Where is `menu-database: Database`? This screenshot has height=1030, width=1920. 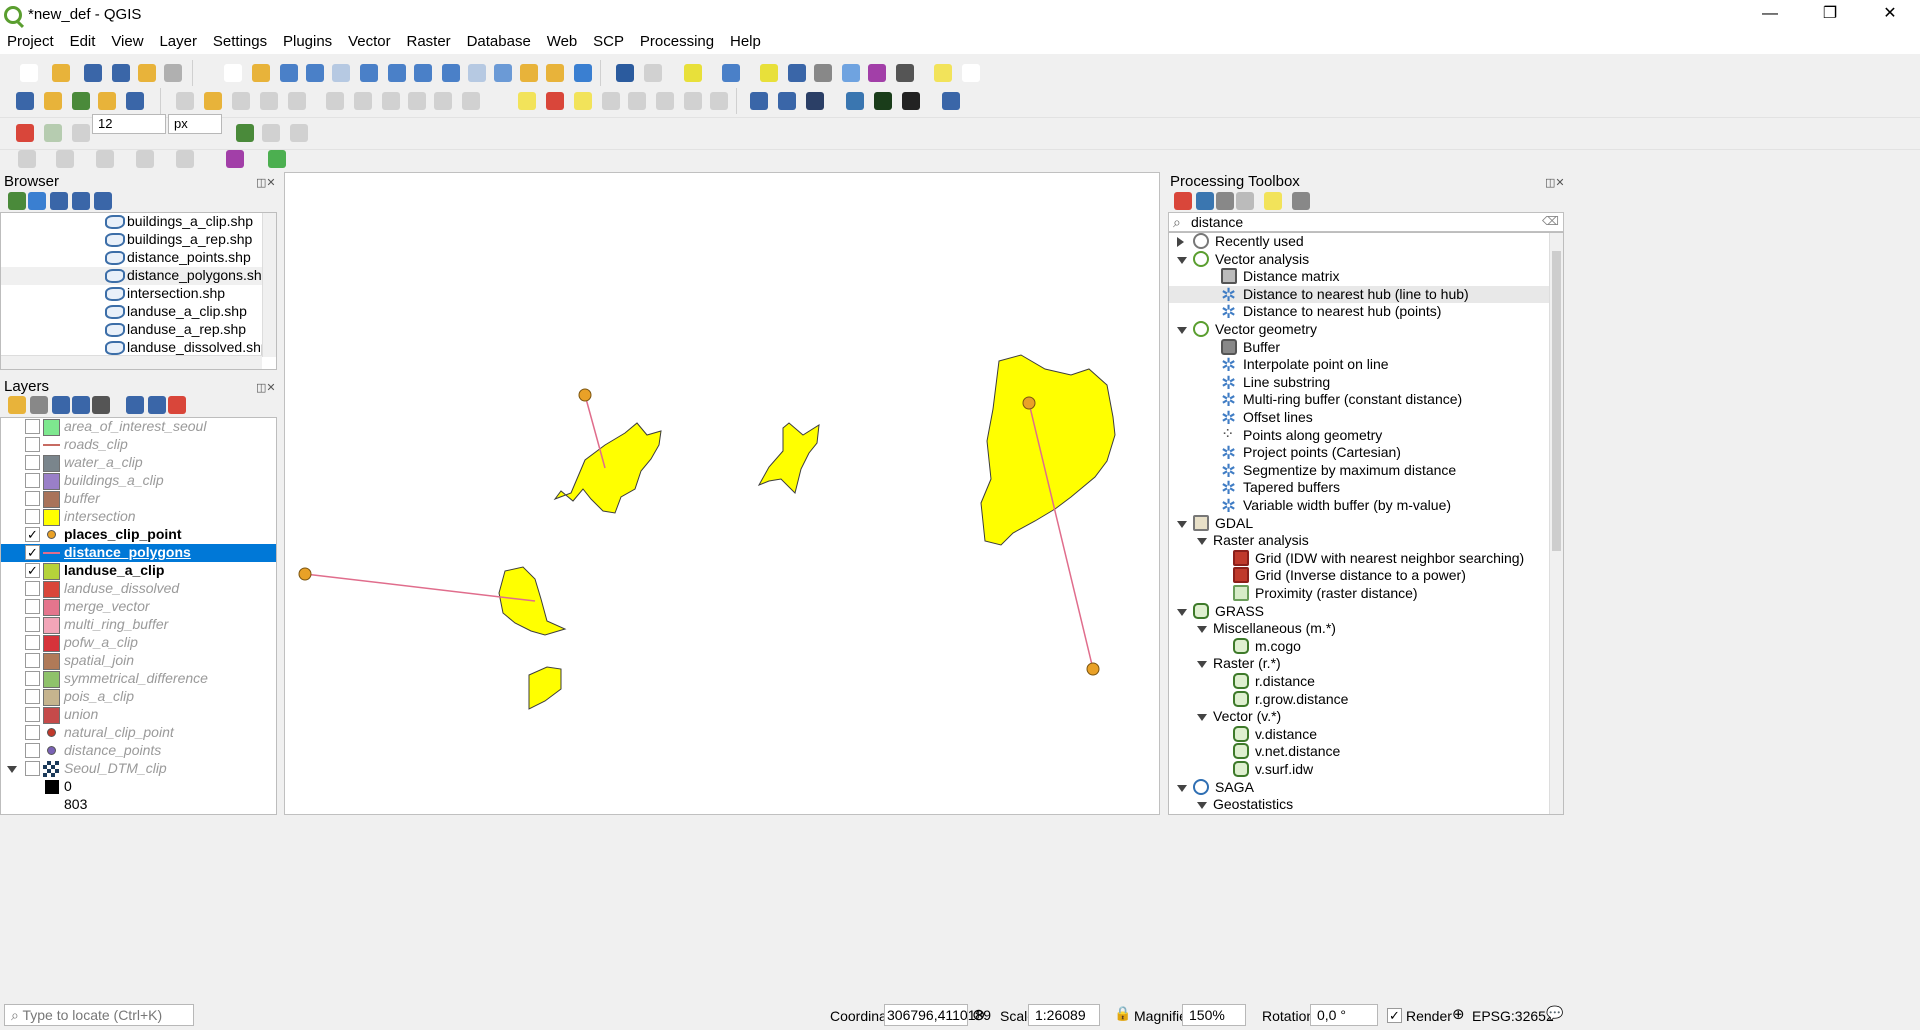 menu-database: Database is located at coordinates (499, 41).